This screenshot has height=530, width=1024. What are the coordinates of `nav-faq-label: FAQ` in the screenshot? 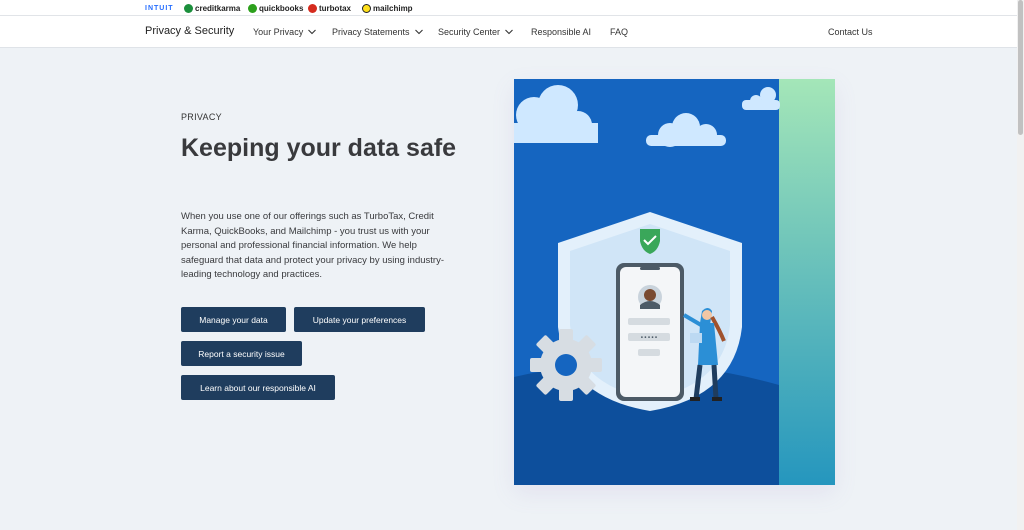 It's located at (619, 32).